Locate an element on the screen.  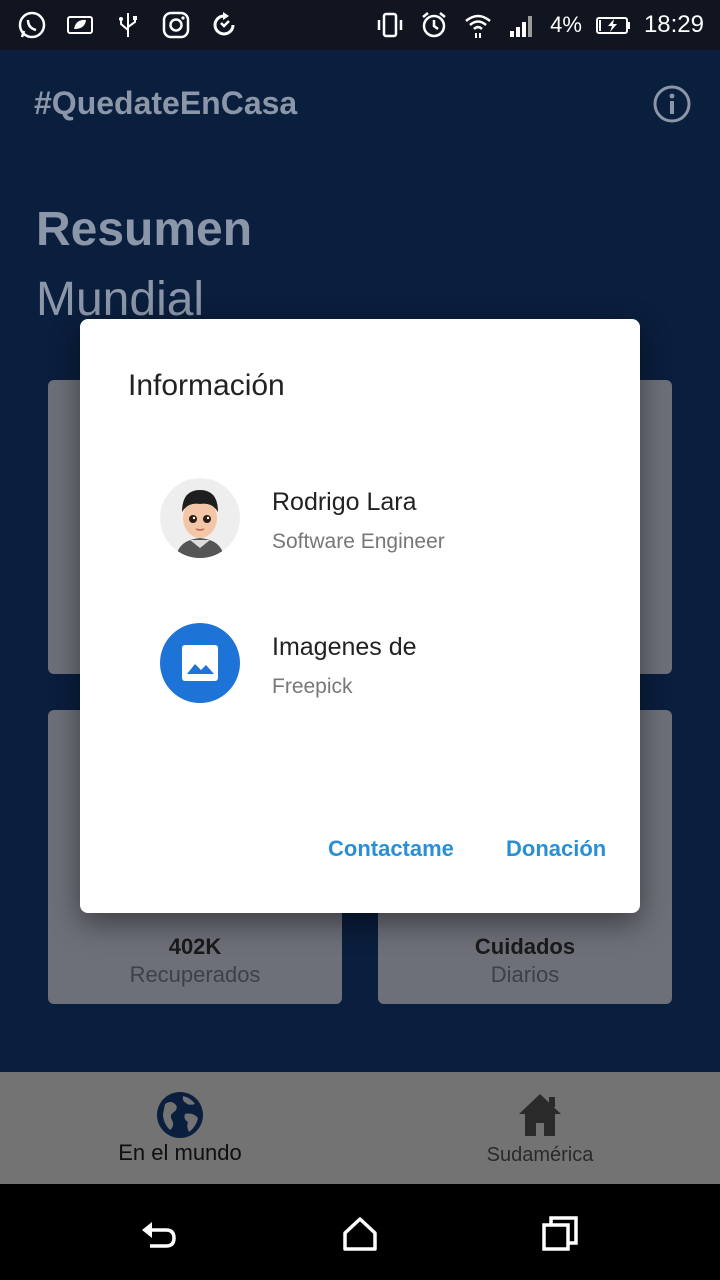
system-navigation-bar is located at coordinates (360, 1232).